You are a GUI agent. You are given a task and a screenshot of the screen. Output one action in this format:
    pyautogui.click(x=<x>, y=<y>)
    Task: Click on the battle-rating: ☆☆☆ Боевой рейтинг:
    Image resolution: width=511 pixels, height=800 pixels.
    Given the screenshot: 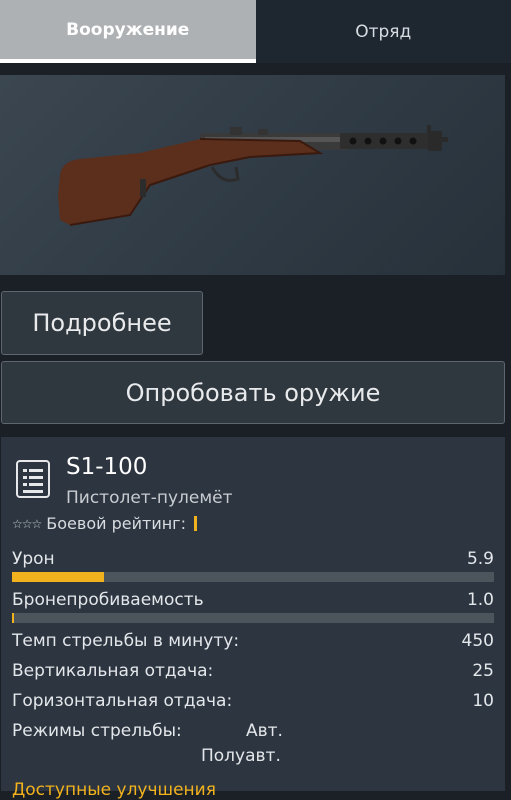 What is the action you would take?
    pyautogui.click(x=104, y=523)
    